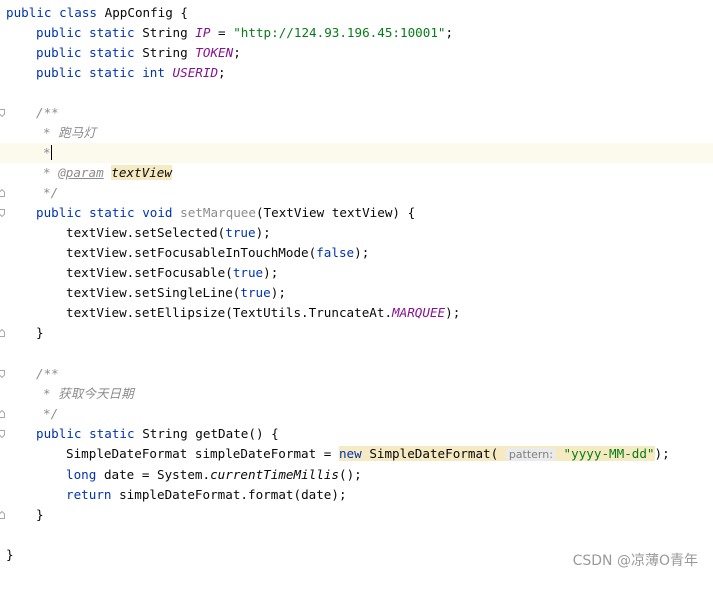 This screenshot has height=605, width=713. I want to click on punctuation: ();, so click(350, 474).